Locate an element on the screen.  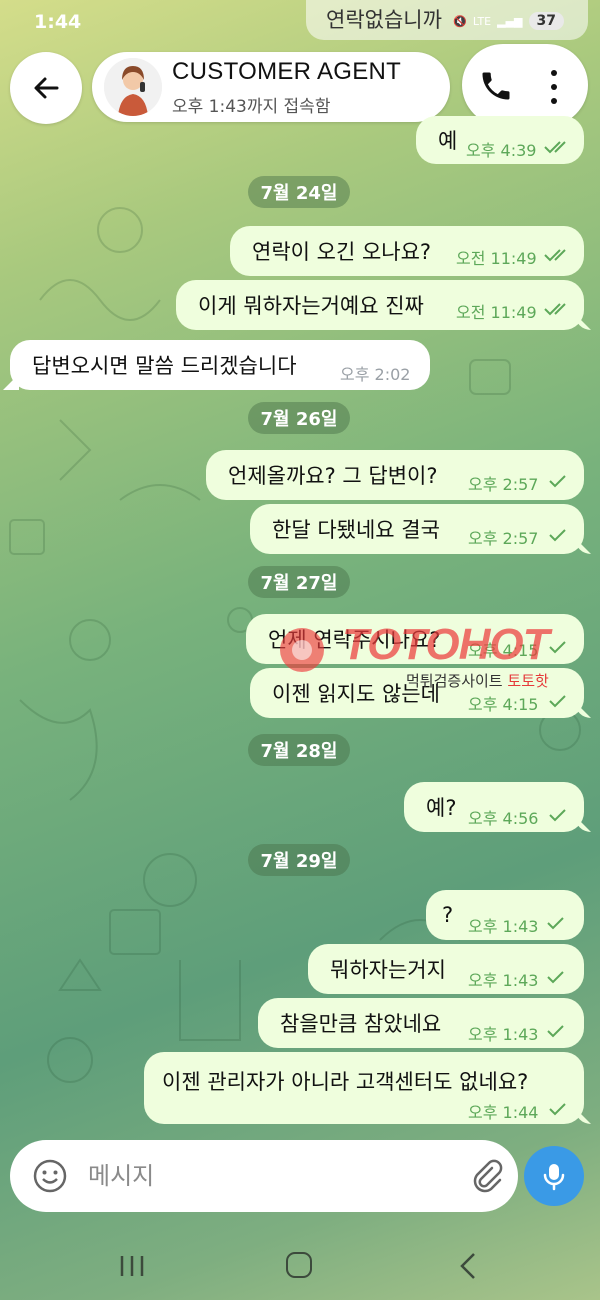
avatar is located at coordinates (133, 87).